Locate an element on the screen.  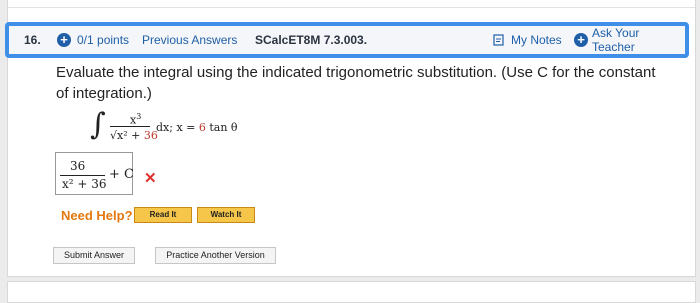
substitution-text: dx; x = 6 tan θ is located at coordinates (197, 127).